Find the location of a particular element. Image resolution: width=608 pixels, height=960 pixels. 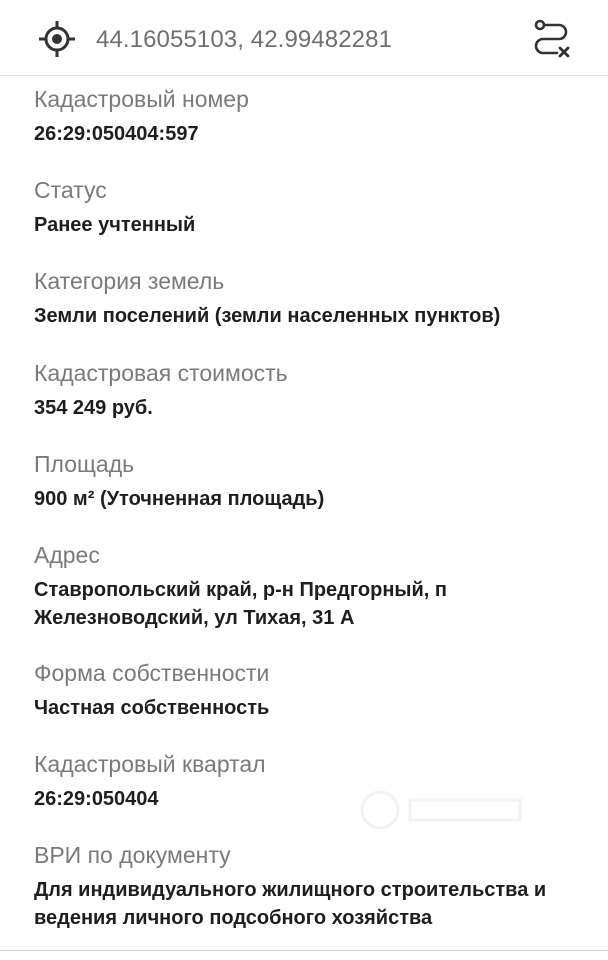

field-value: 900 м² (Уточненная площадь) is located at coordinates (179, 499).